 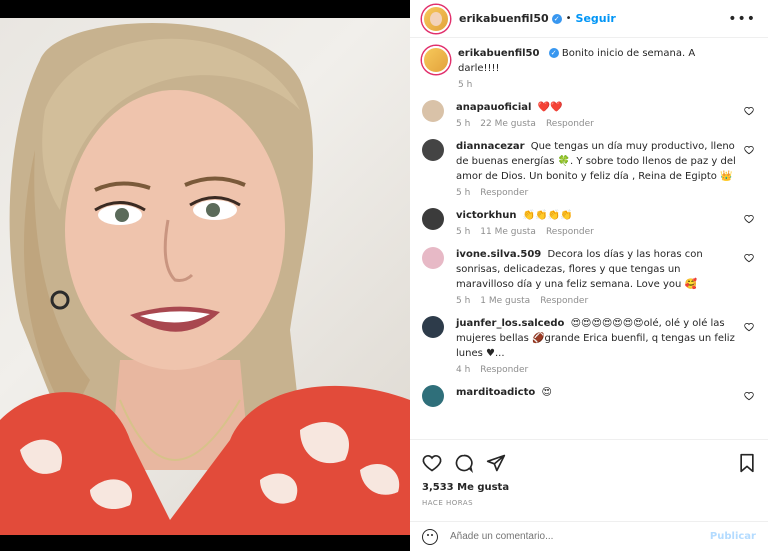 What do you see at coordinates (733, 536) in the screenshot?
I see `publish-button: Publicar` at bounding box center [733, 536].